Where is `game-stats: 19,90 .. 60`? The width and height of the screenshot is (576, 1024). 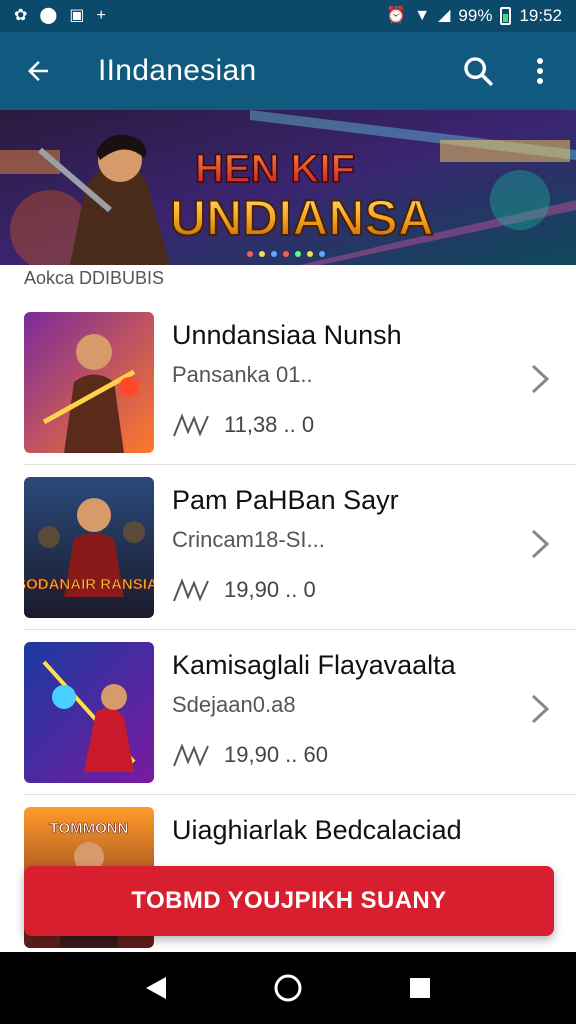 game-stats: 19,90 .. 60 is located at coordinates (276, 754).